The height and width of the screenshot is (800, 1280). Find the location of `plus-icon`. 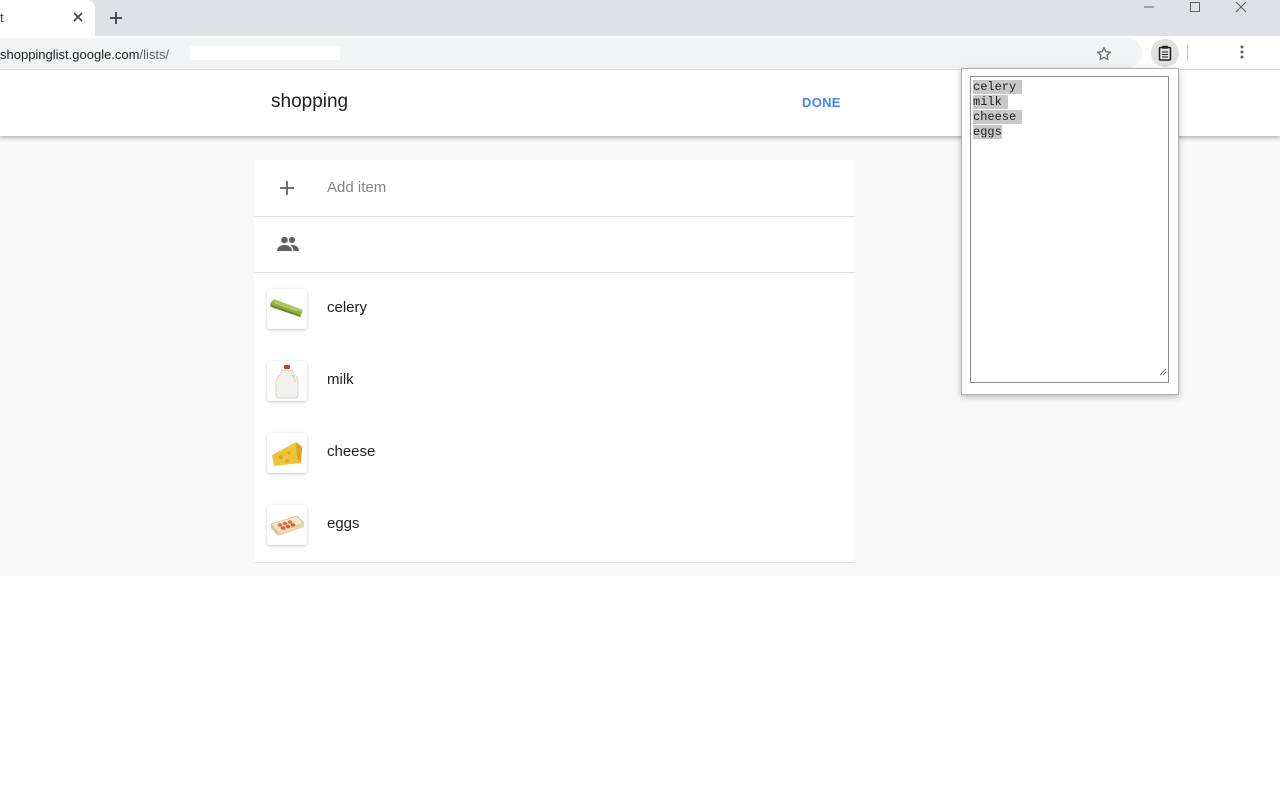

plus-icon is located at coordinates (287, 190).